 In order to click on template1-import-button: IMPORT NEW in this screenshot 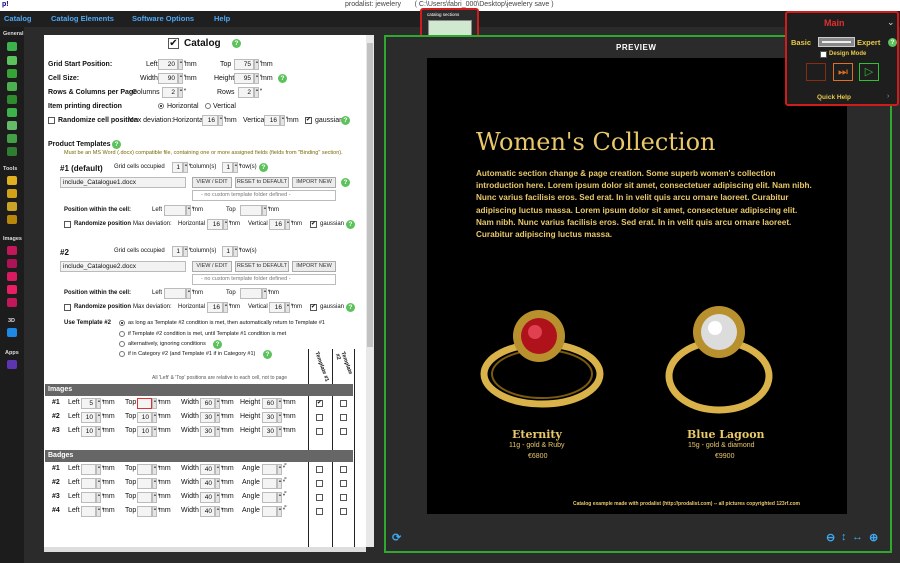, I will do `click(314, 182)`.